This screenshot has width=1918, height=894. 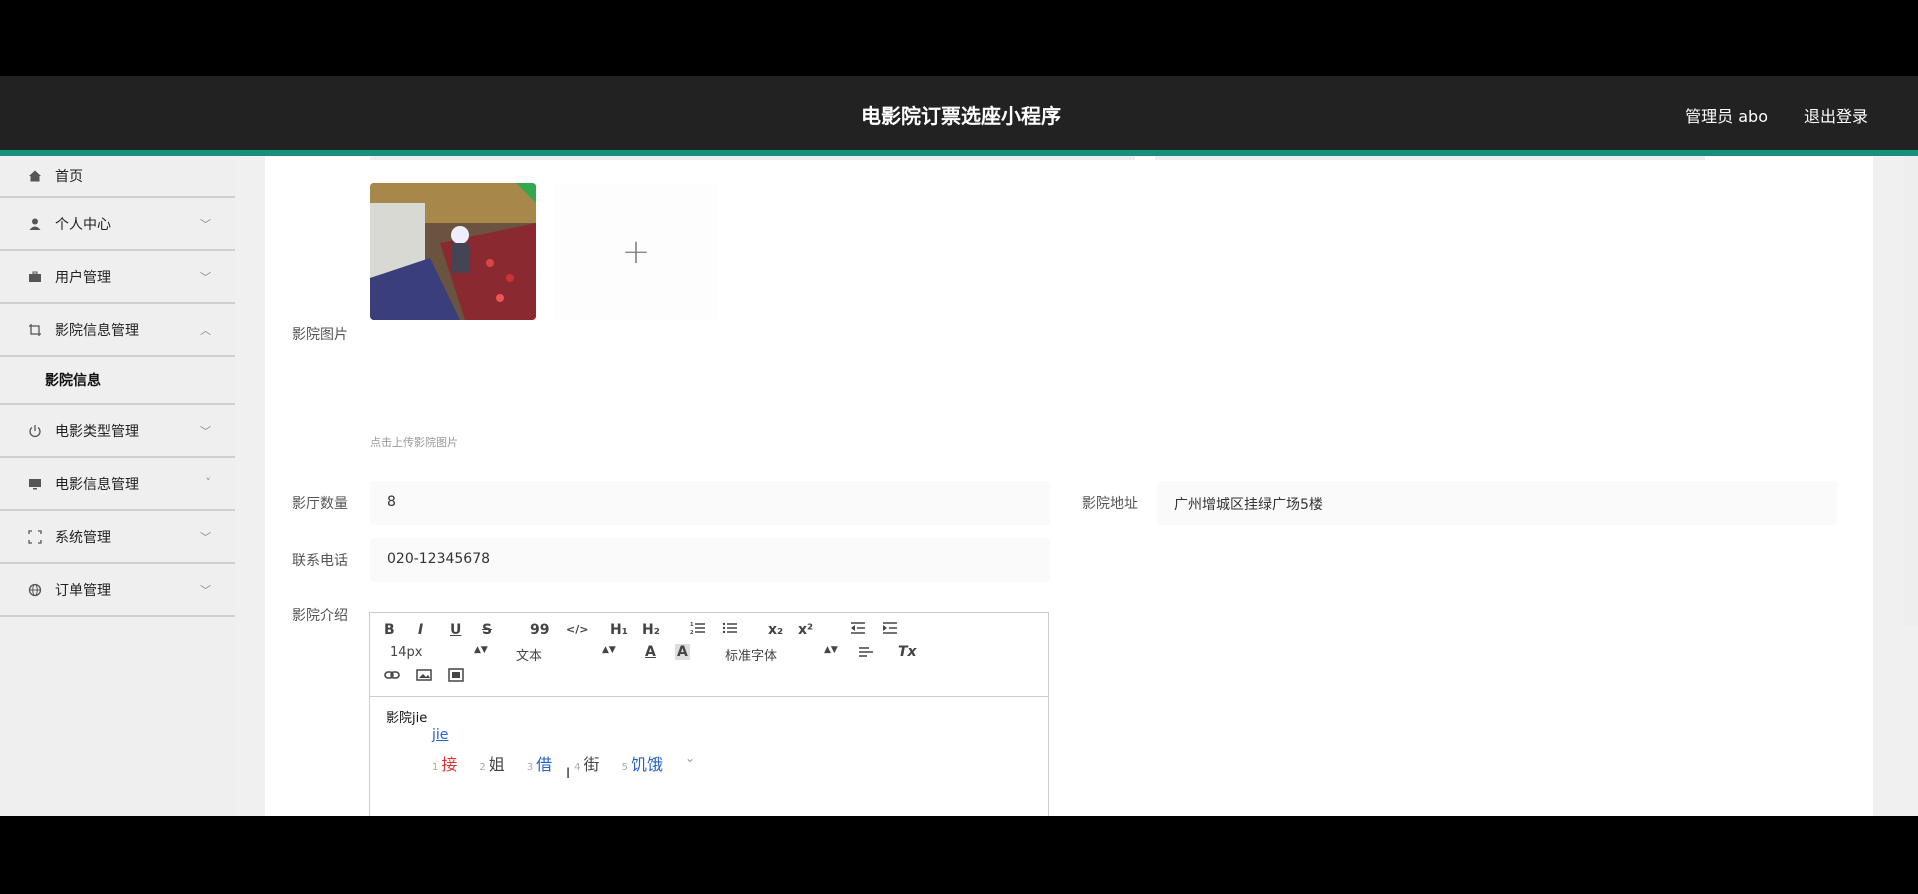 I want to click on power-icon, so click(x=35, y=431).